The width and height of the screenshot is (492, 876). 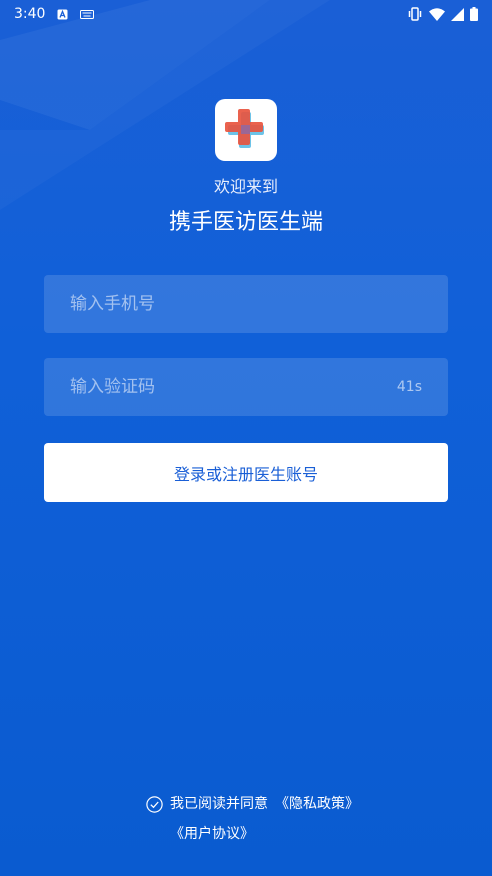 I want to click on welcome-text: 欢迎来到, so click(x=245, y=186).